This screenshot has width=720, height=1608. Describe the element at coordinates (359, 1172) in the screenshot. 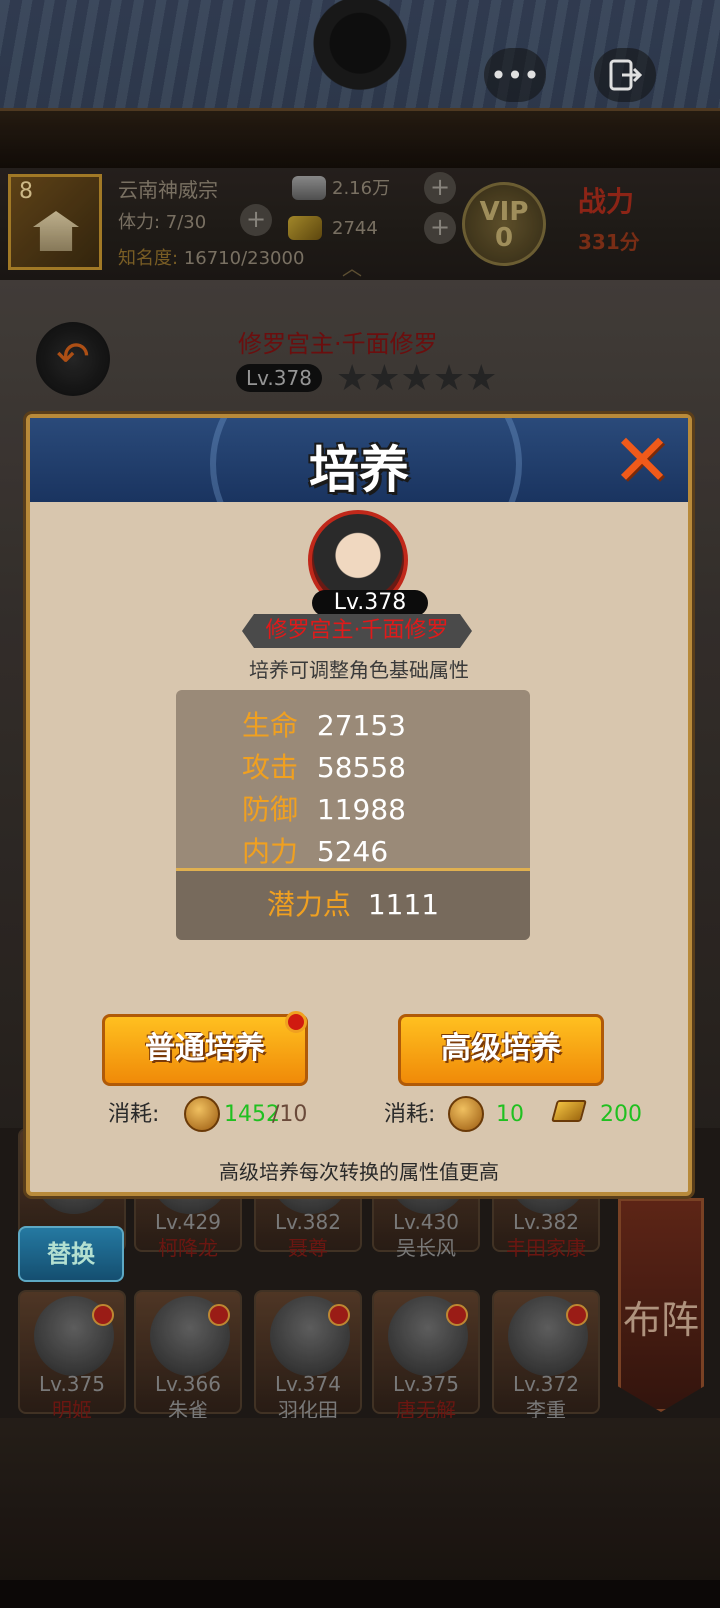

I see `dialog-footer-tip: 高级培养每次转换的属性值更高` at that location.